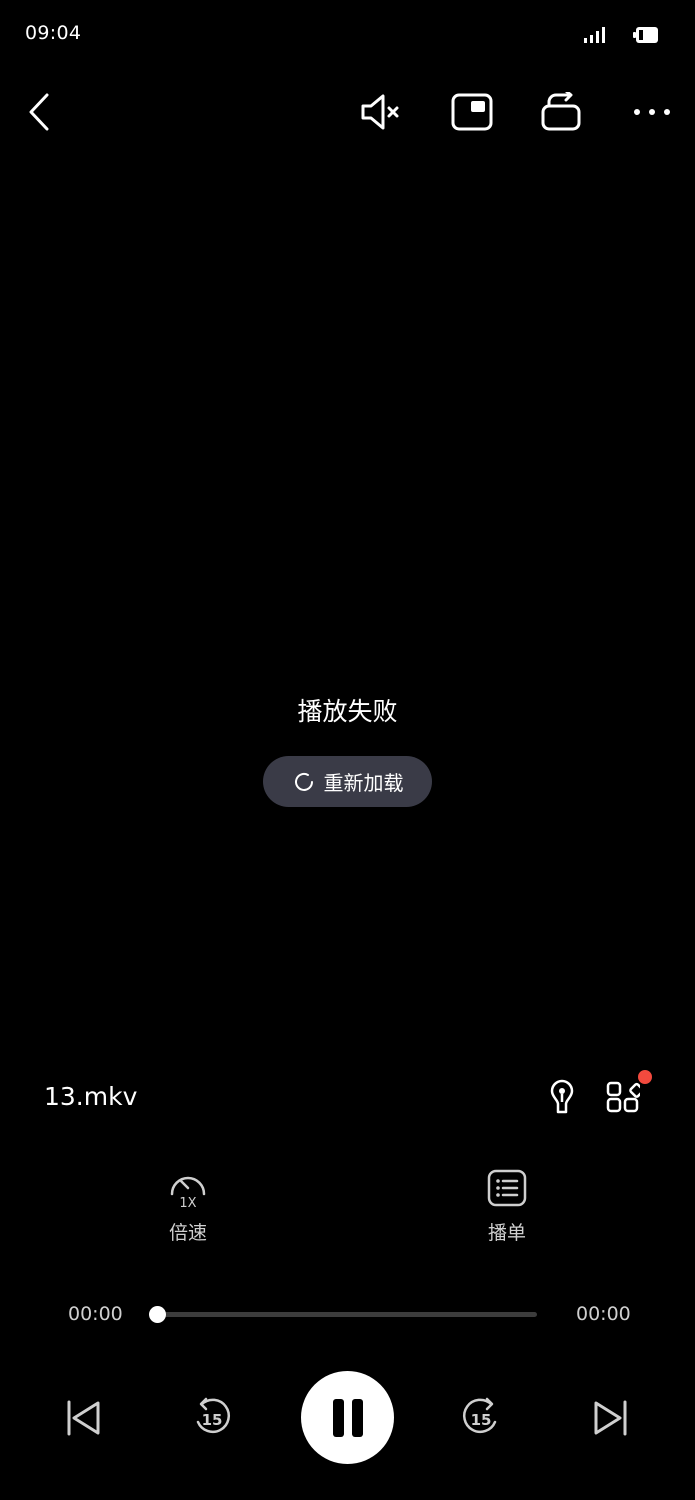 The width and height of the screenshot is (695, 1500). I want to click on forward-15-button: 15, so click(481, 1418).